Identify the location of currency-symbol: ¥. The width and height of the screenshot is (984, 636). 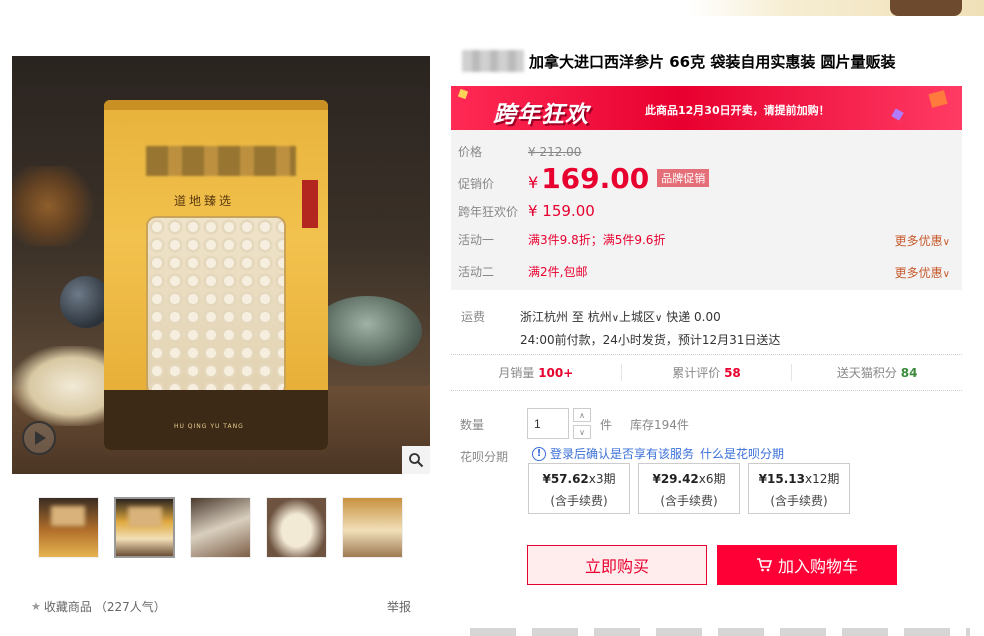
(533, 182).